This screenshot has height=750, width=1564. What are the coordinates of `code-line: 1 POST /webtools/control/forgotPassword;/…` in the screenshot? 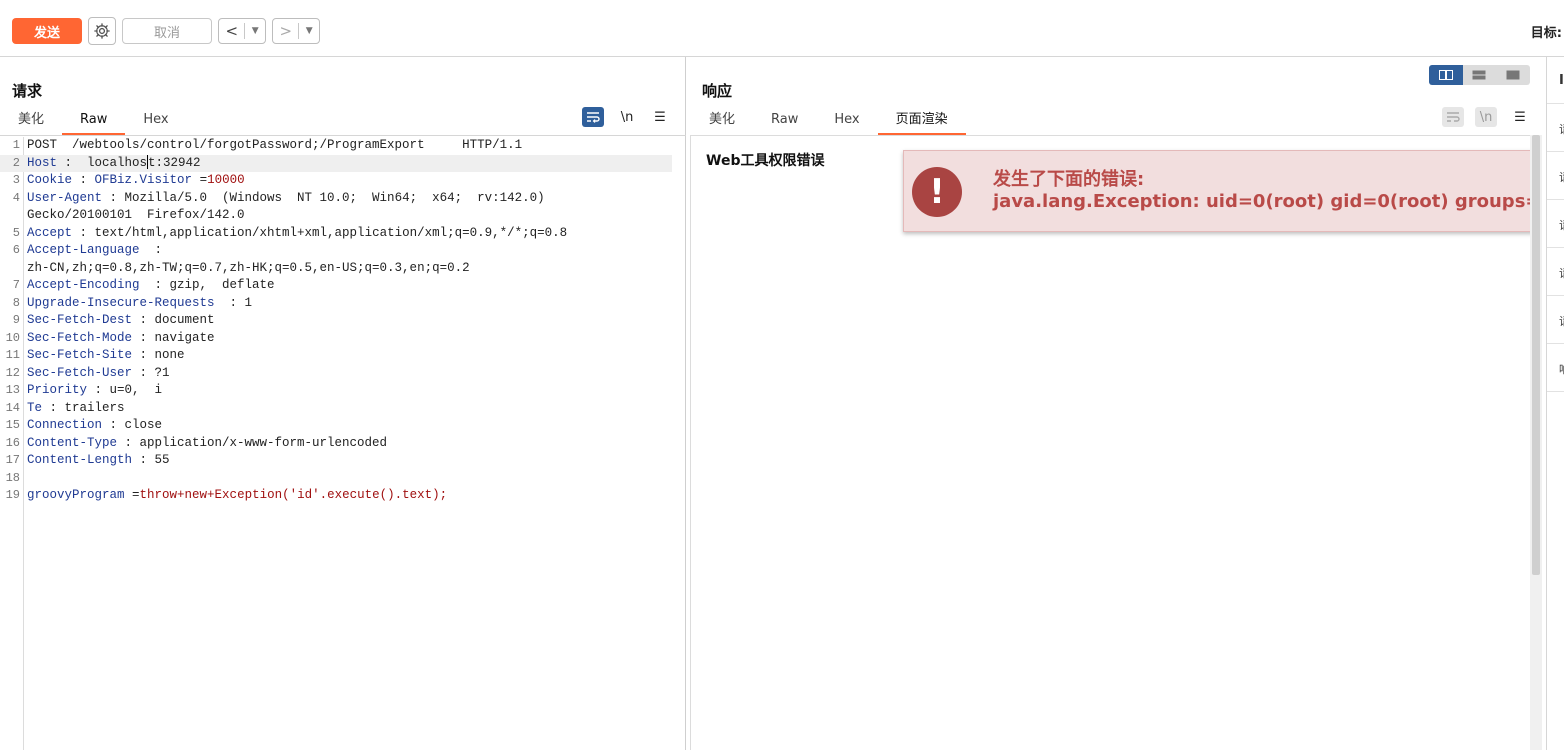 It's located at (336, 146).